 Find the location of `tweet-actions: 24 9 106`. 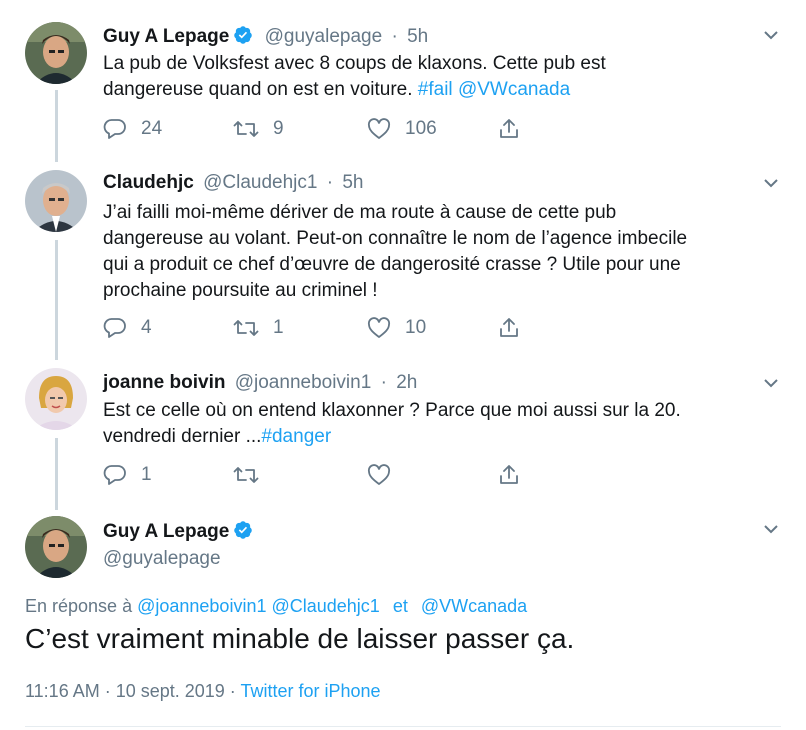

tweet-actions: 24 9 106 is located at coordinates (313, 129).